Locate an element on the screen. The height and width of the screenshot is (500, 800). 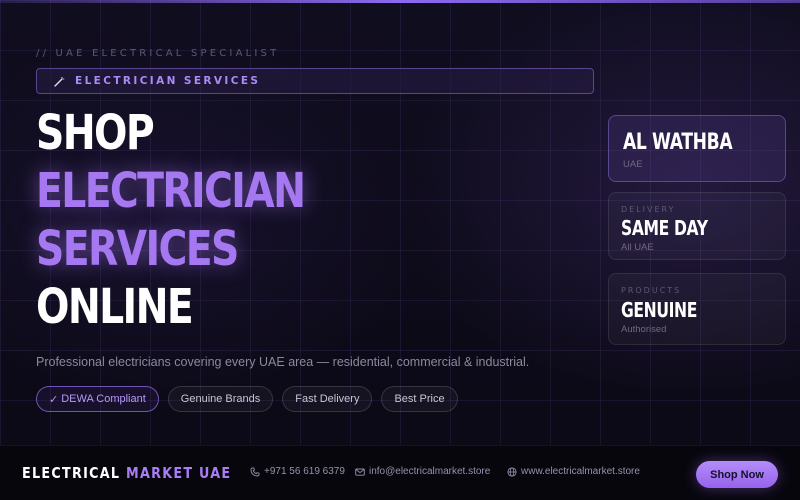
delivery-subtitle: All UAE is located at coordinates (637, 247).